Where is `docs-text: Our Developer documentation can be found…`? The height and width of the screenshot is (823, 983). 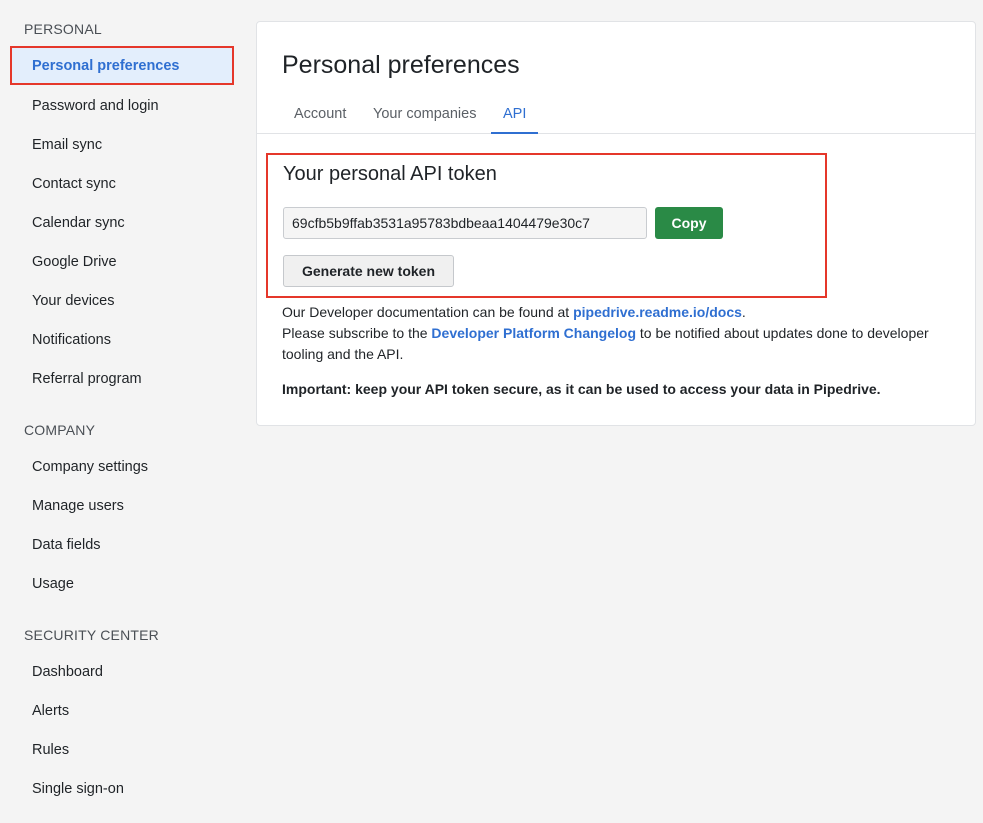 docs-text: Our Developer documentation can be found… is located at coordinates (428, 312).